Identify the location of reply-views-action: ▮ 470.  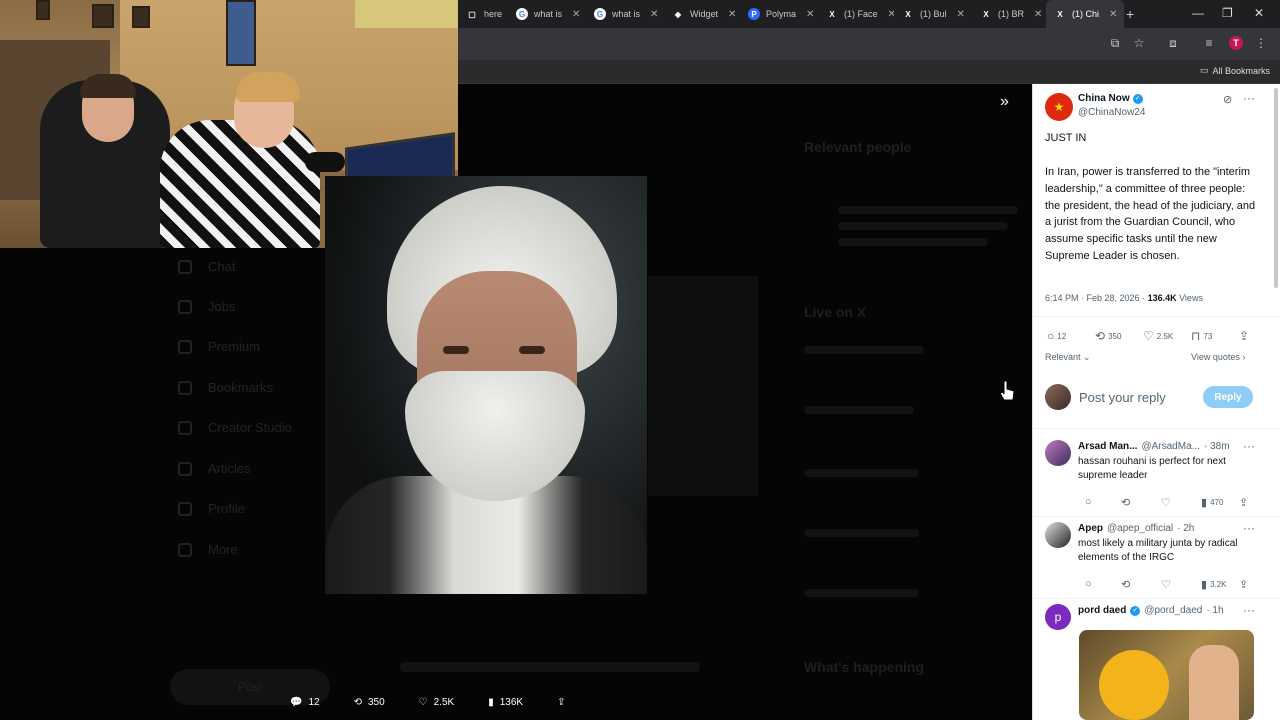
(1212, 502).